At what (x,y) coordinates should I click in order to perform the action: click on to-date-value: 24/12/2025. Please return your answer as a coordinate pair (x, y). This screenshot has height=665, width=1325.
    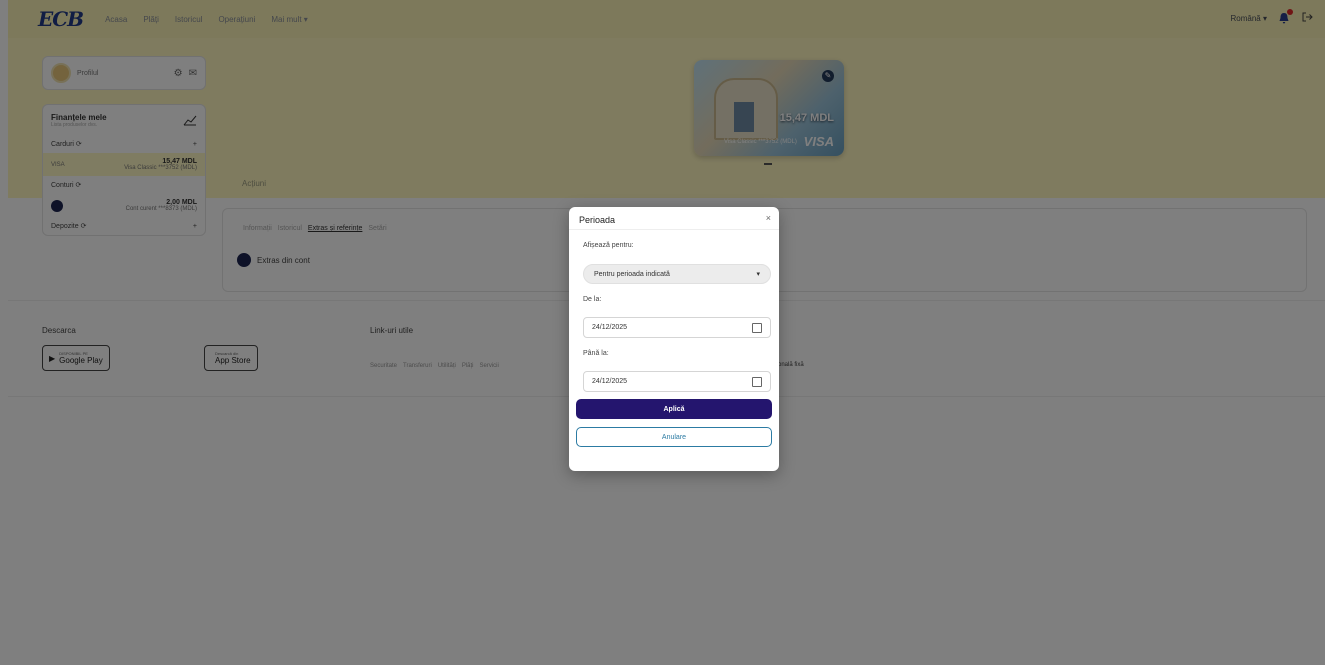
    Looking at the image, I should click on (610, 381).